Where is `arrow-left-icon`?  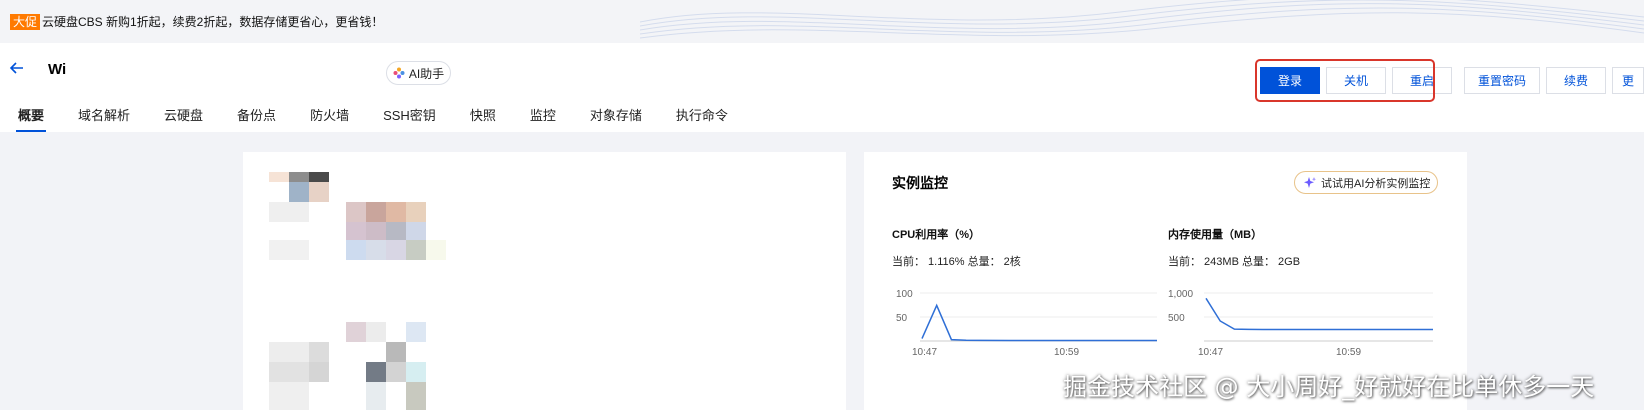 arrow-left-icon is located at coordinates (17, 68).